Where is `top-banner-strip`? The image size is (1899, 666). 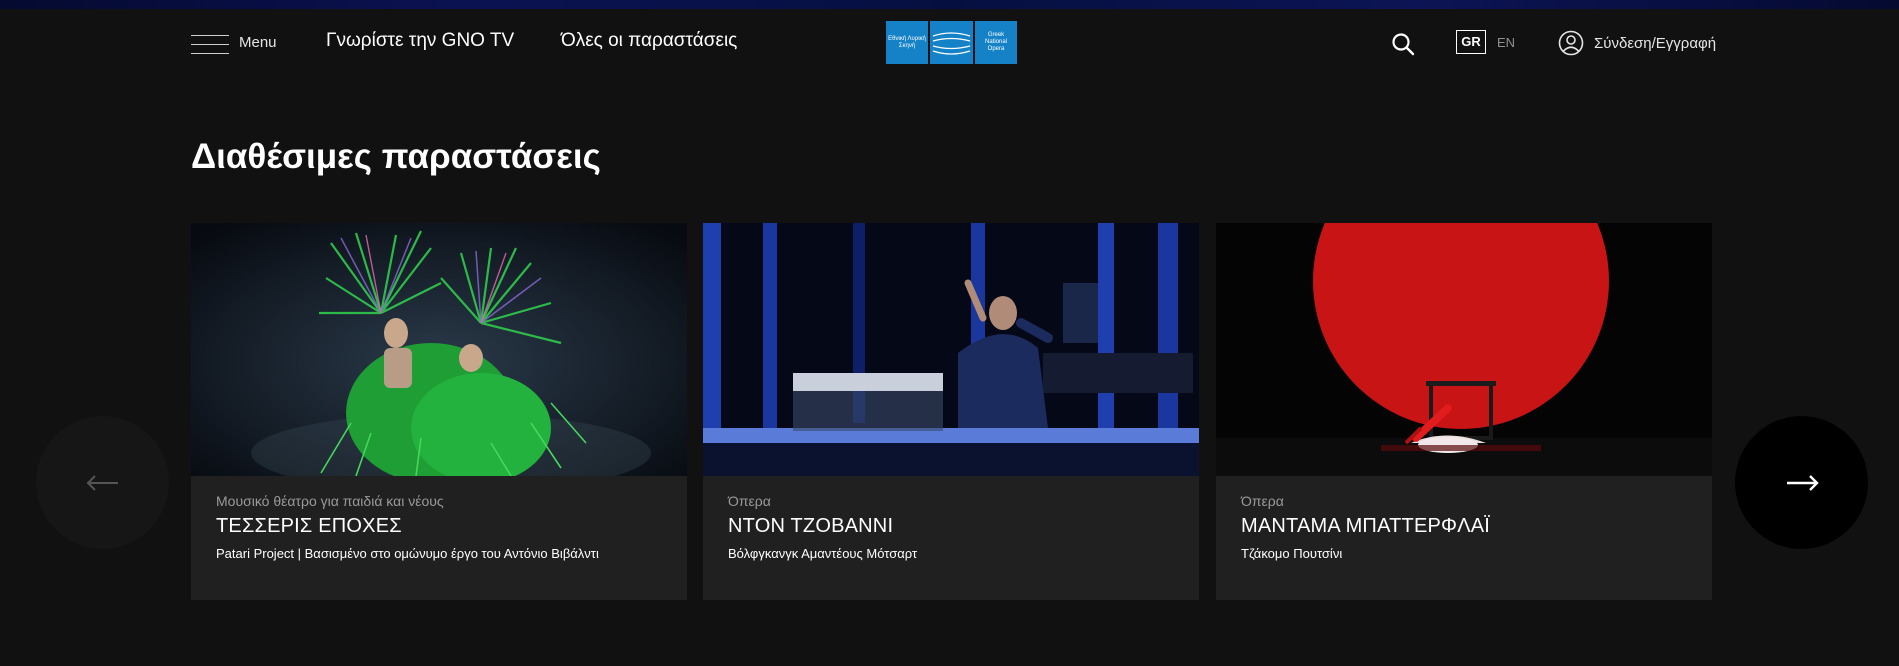
top-banner-strip is located at coordinates (949, 4).